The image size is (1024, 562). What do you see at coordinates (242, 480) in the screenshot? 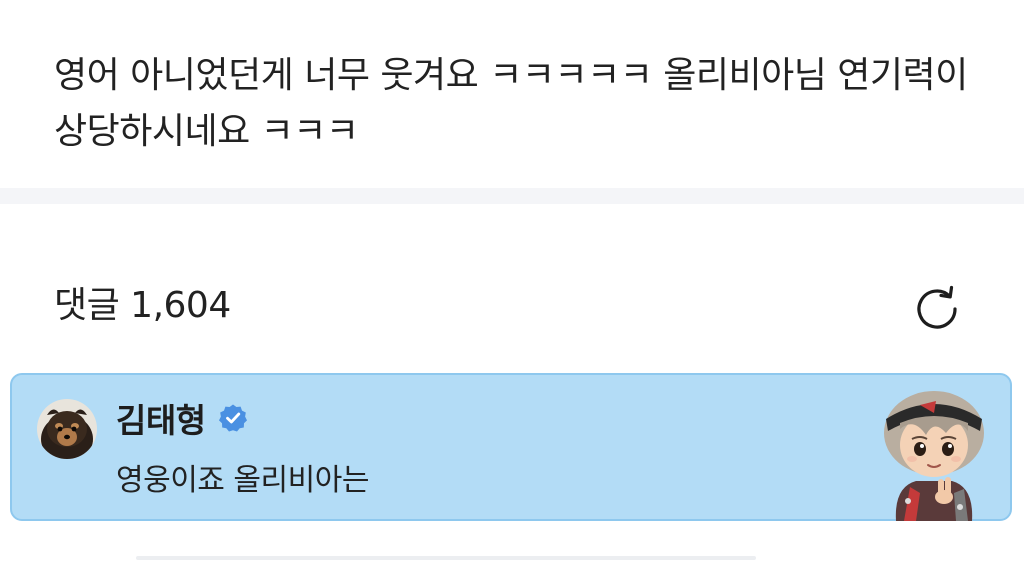
I see `comment-text: 영웅이죠 올리비아는` at bounding box center [242, 480].